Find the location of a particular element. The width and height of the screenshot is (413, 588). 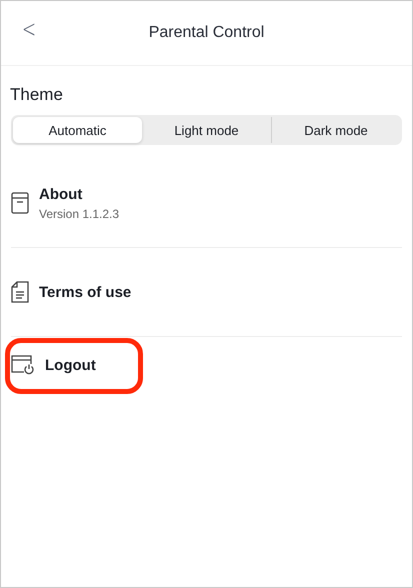

archive-icon is located at coordinates (20, 203).